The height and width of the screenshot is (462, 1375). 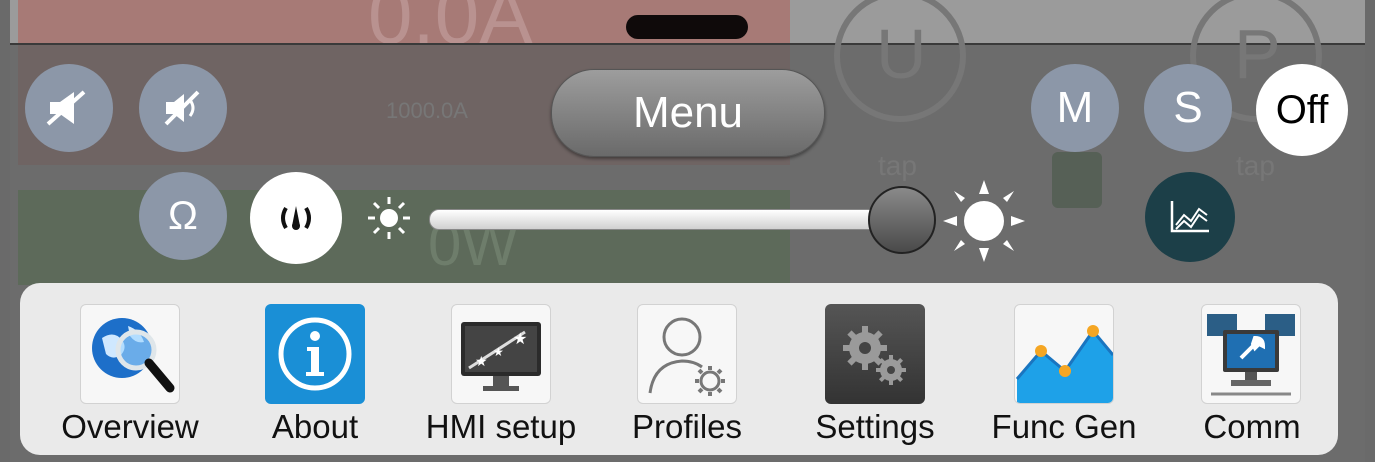 I want to click on line-chart-icon, so click(x=1189, y=217).